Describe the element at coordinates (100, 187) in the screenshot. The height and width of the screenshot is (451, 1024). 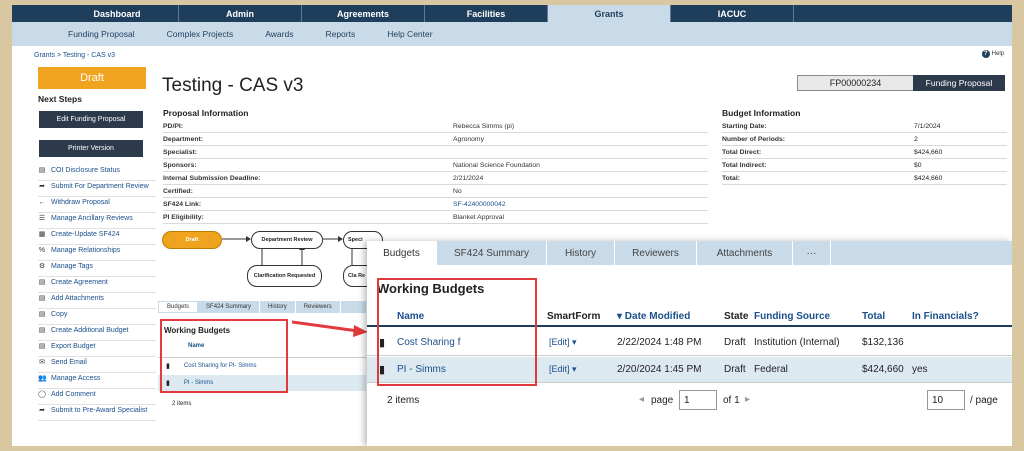
I see `activity-label: Submit For Department Review` at that location.